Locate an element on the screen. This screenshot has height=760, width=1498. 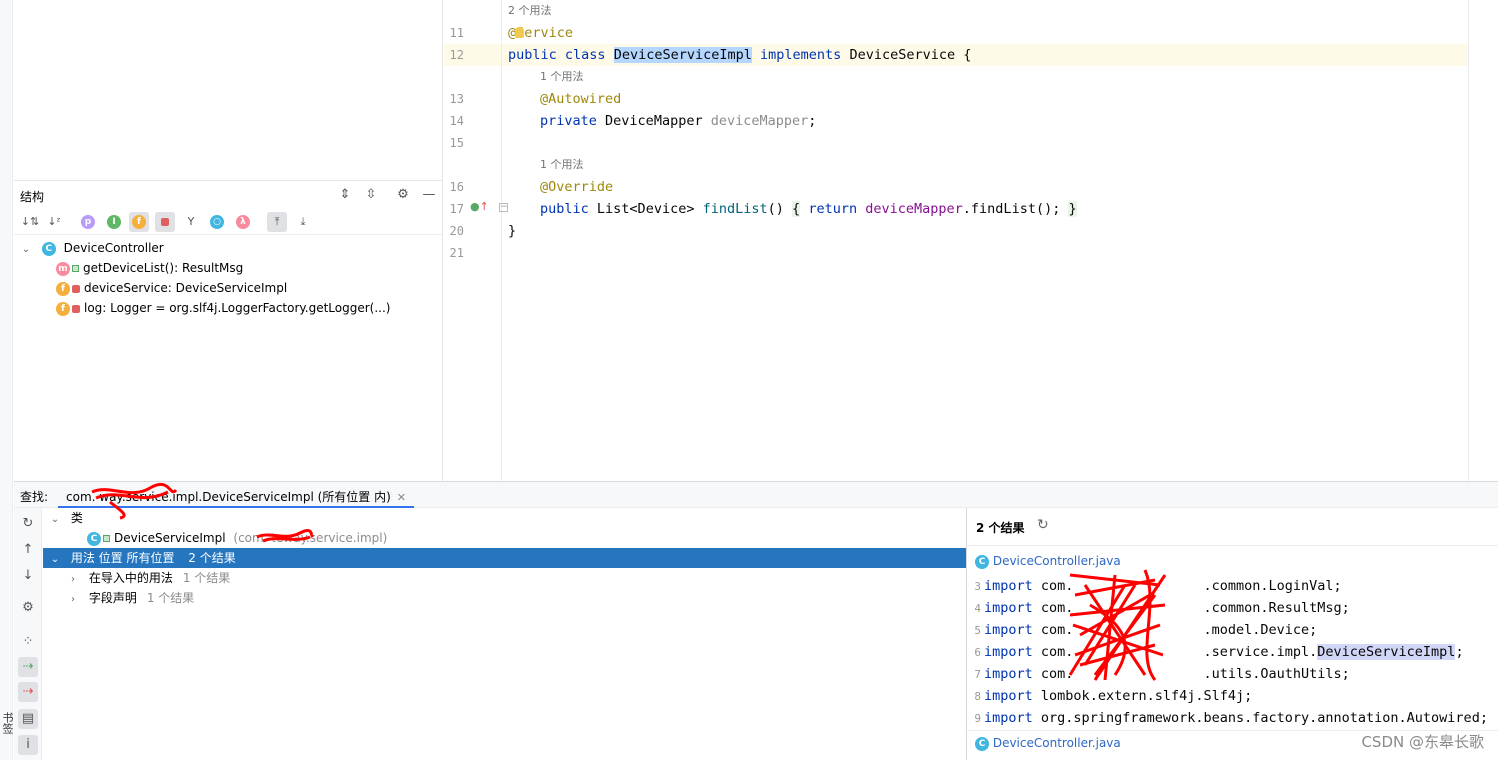
preview-header: 2 个结果 ↻ is located at coordinates (1232, 527).